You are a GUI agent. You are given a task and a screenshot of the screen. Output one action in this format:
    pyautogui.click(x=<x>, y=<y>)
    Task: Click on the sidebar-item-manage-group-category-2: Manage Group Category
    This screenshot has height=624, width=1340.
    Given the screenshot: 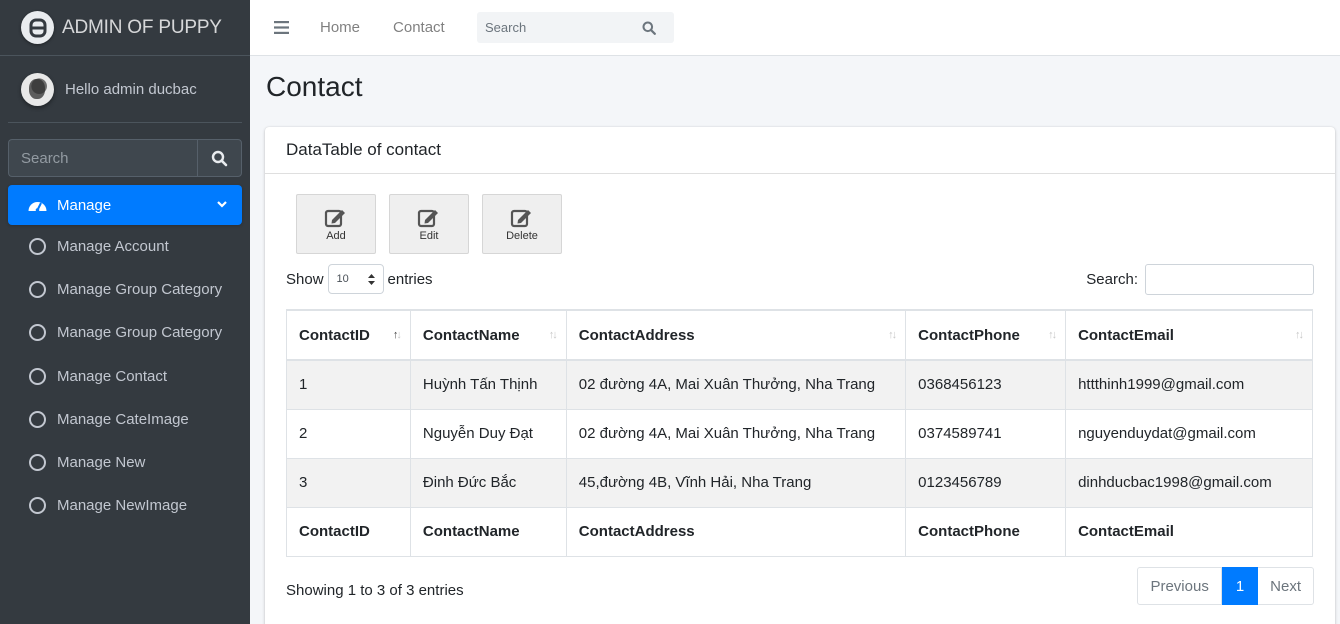 What is the action you would take?
    pyautogui.click(x=125, y=332)
    